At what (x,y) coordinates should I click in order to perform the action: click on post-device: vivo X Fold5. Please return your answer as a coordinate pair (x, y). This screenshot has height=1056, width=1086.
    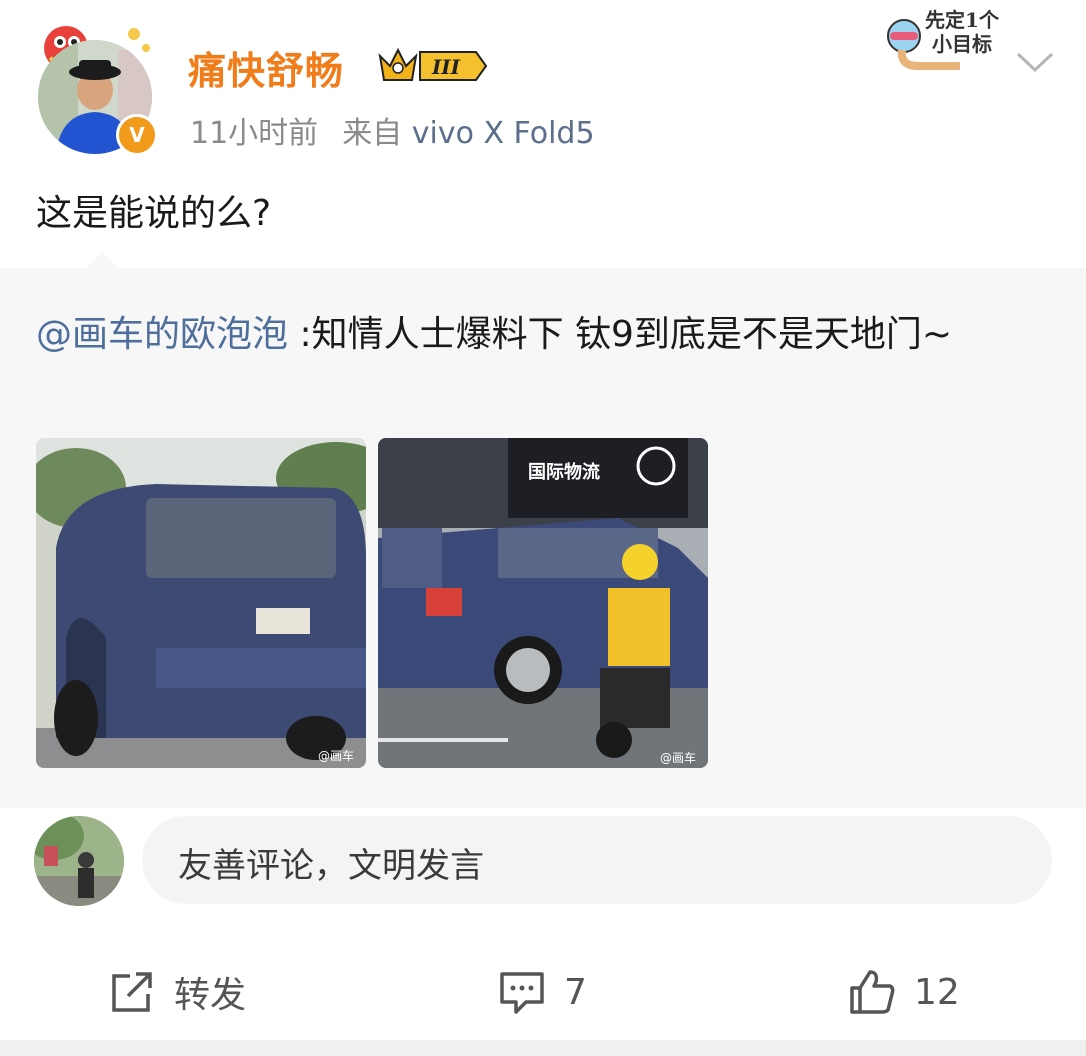
    Looking at the image, I should click on (503, 133).